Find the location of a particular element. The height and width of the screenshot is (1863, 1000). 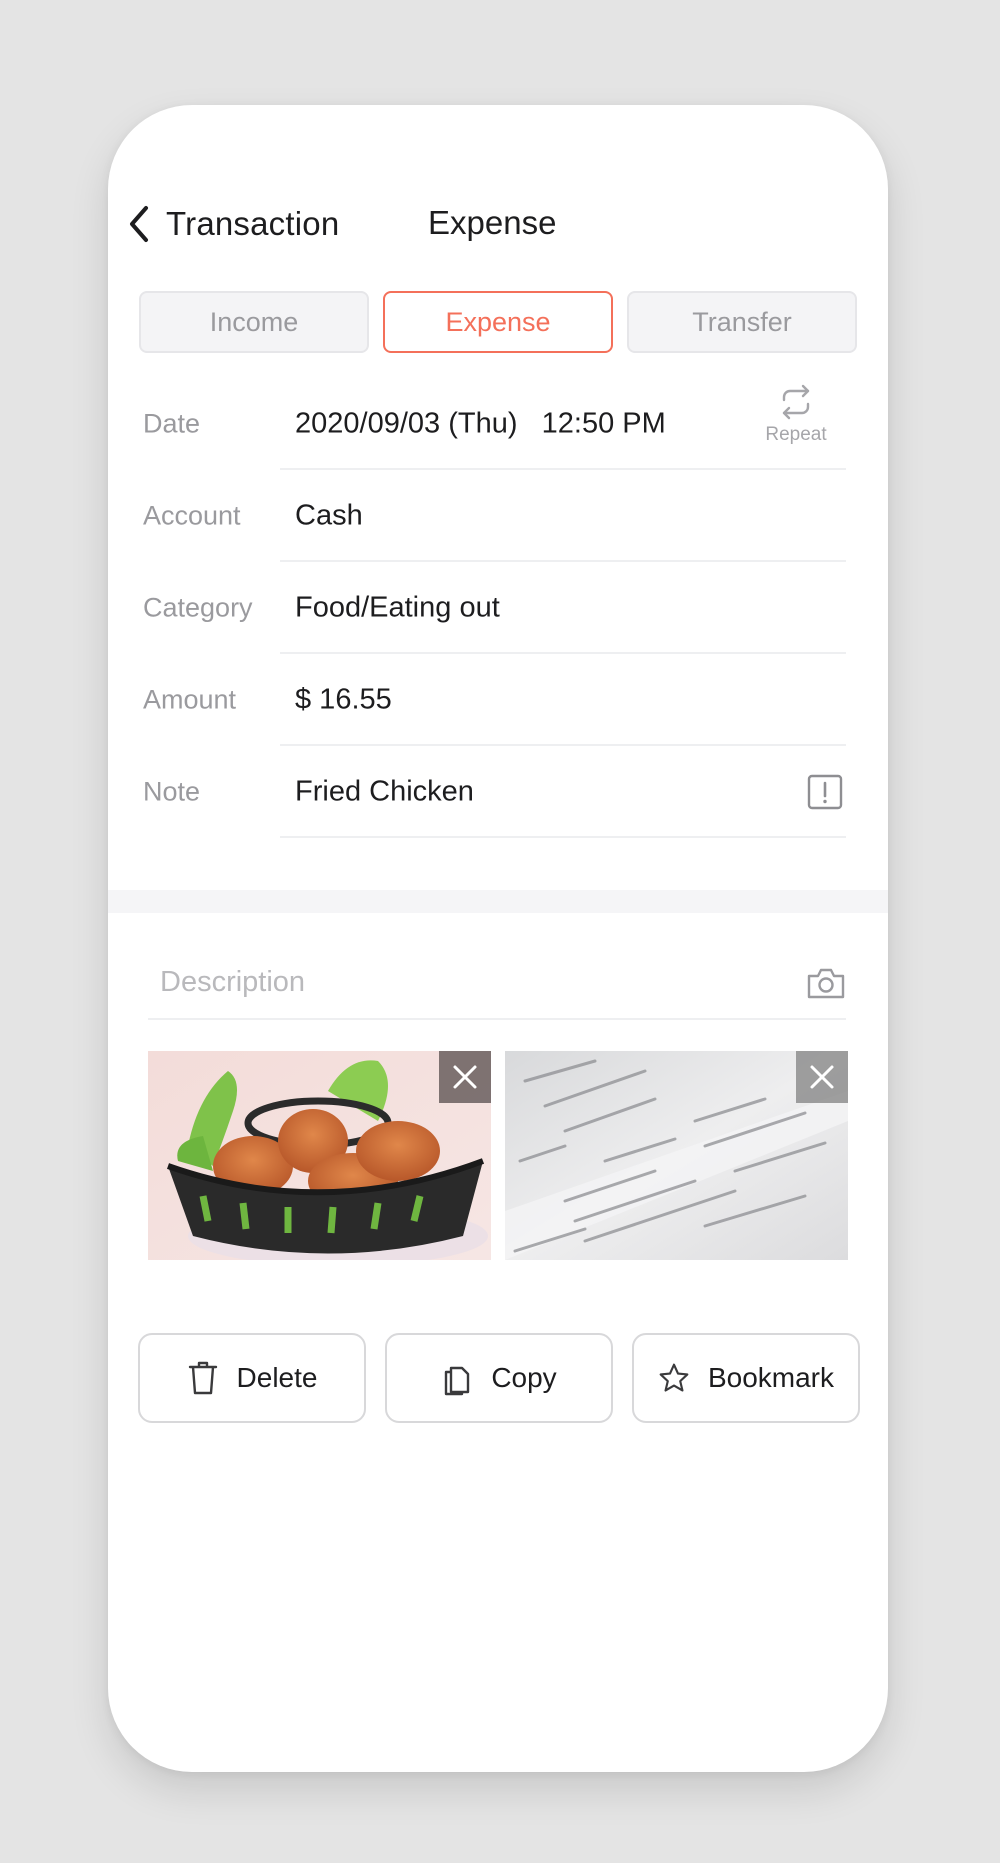

back-label: Transaction is located at coordinates (253, 223).